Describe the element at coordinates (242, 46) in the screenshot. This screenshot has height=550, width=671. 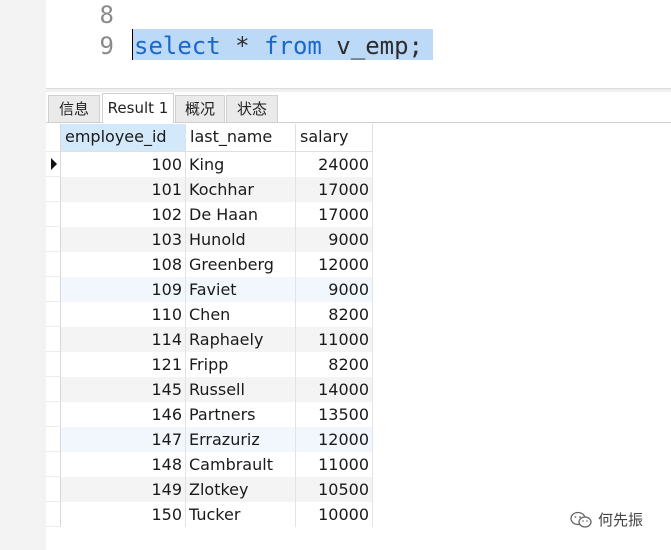
I see `code-text: *` at that location.